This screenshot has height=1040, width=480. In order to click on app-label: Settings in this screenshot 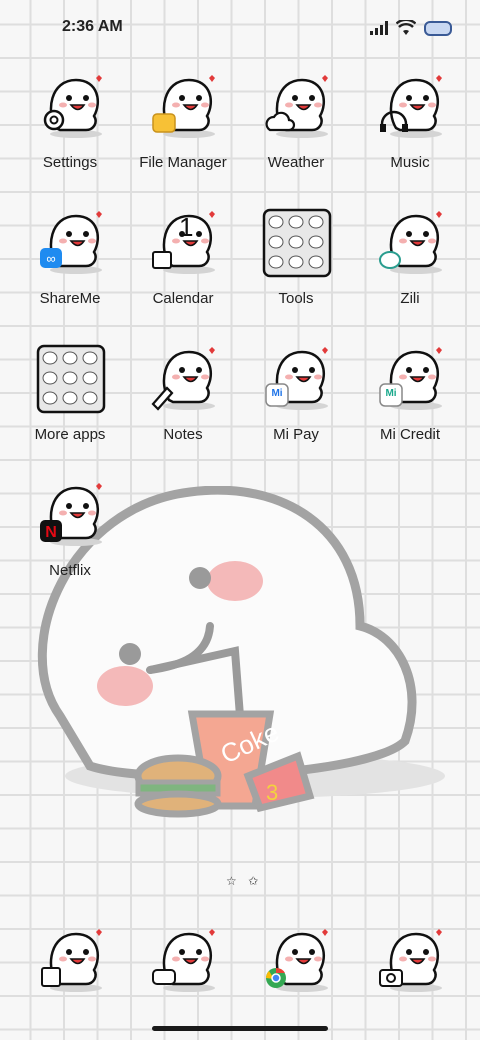, I will do `click(70, 162)`.